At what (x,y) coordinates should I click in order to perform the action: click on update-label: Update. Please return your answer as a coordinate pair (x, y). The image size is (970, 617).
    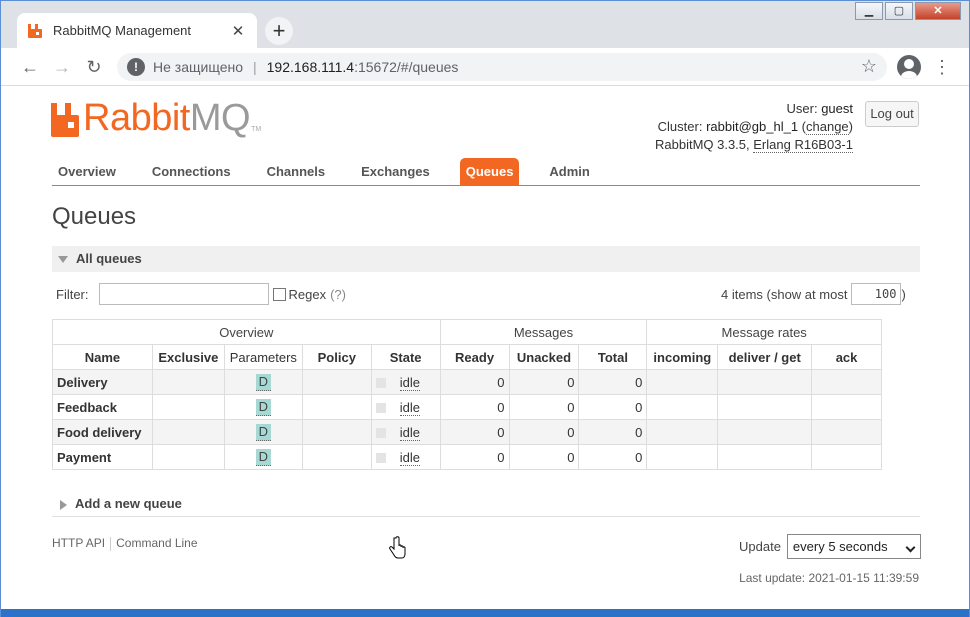
    Looking at the image, I should click on (760, 546).